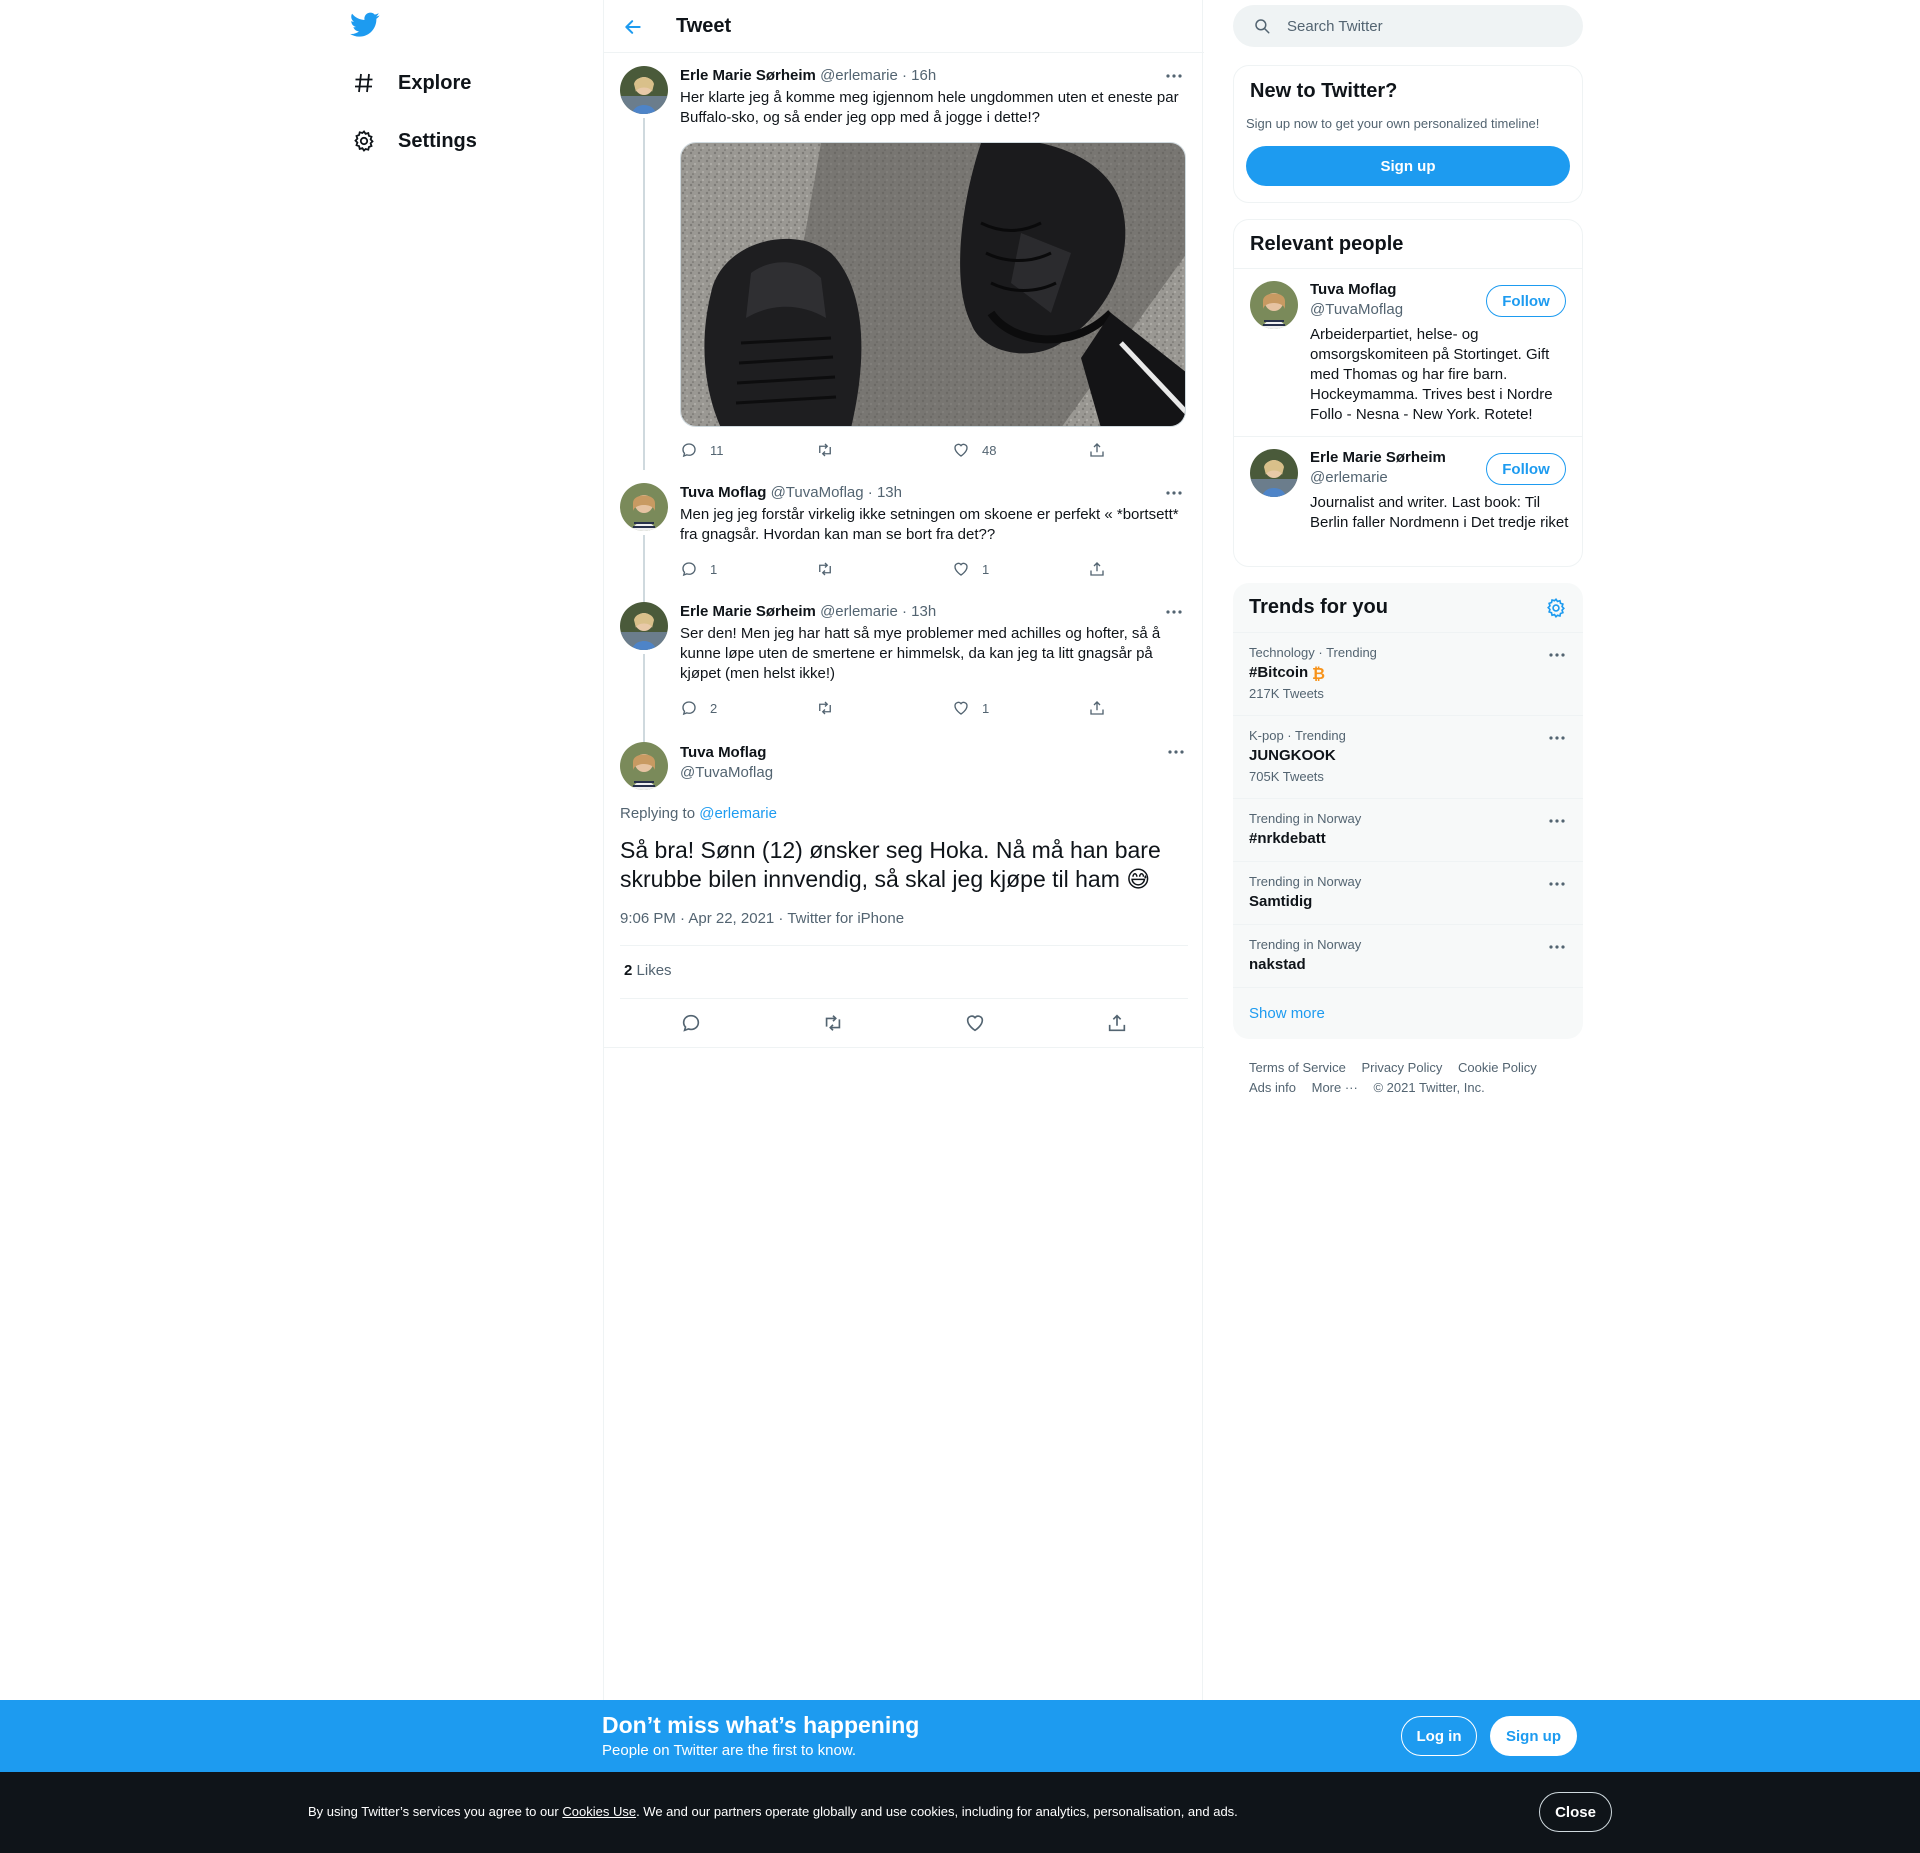  Describe the element at coordinates (738, 813) in the screenshot. I see `replying-to-link: @erlemarie` at that location.